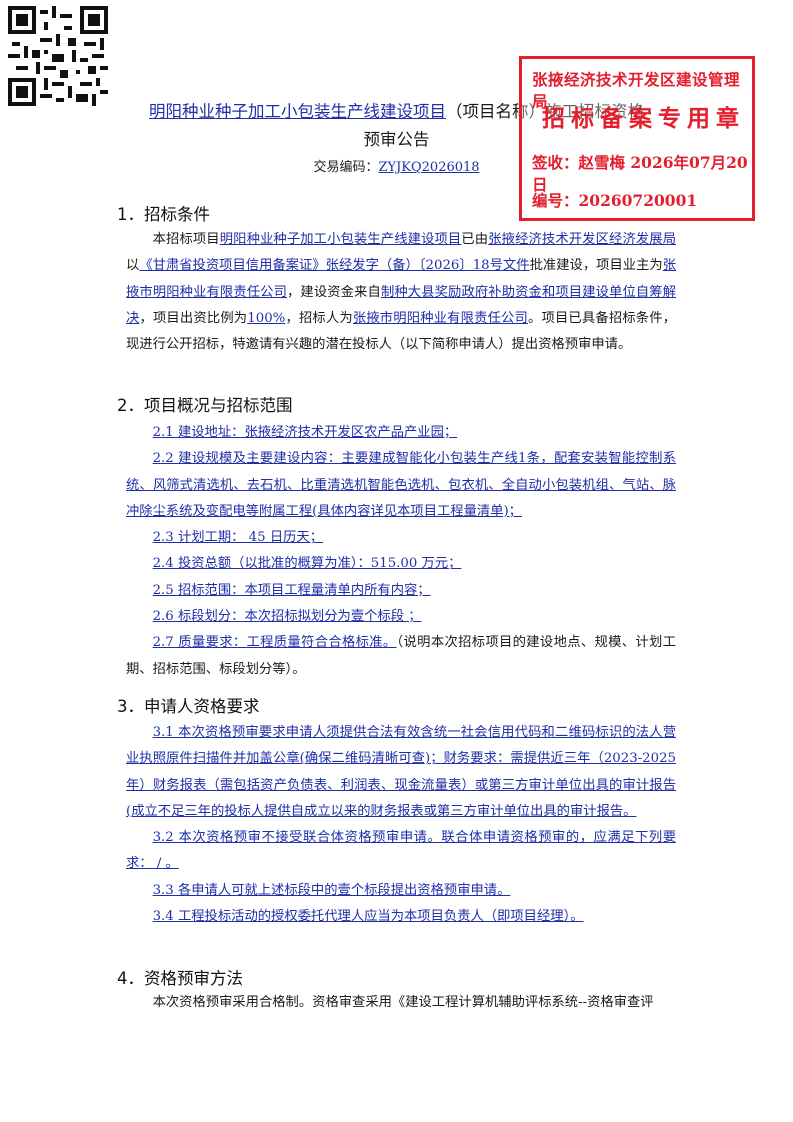  Describe the element at coordinates (307, 564) in the screenshot. I see `list-item: 2.4 投资总额（以批准的概算为准）：515.00 万元；` at that location.